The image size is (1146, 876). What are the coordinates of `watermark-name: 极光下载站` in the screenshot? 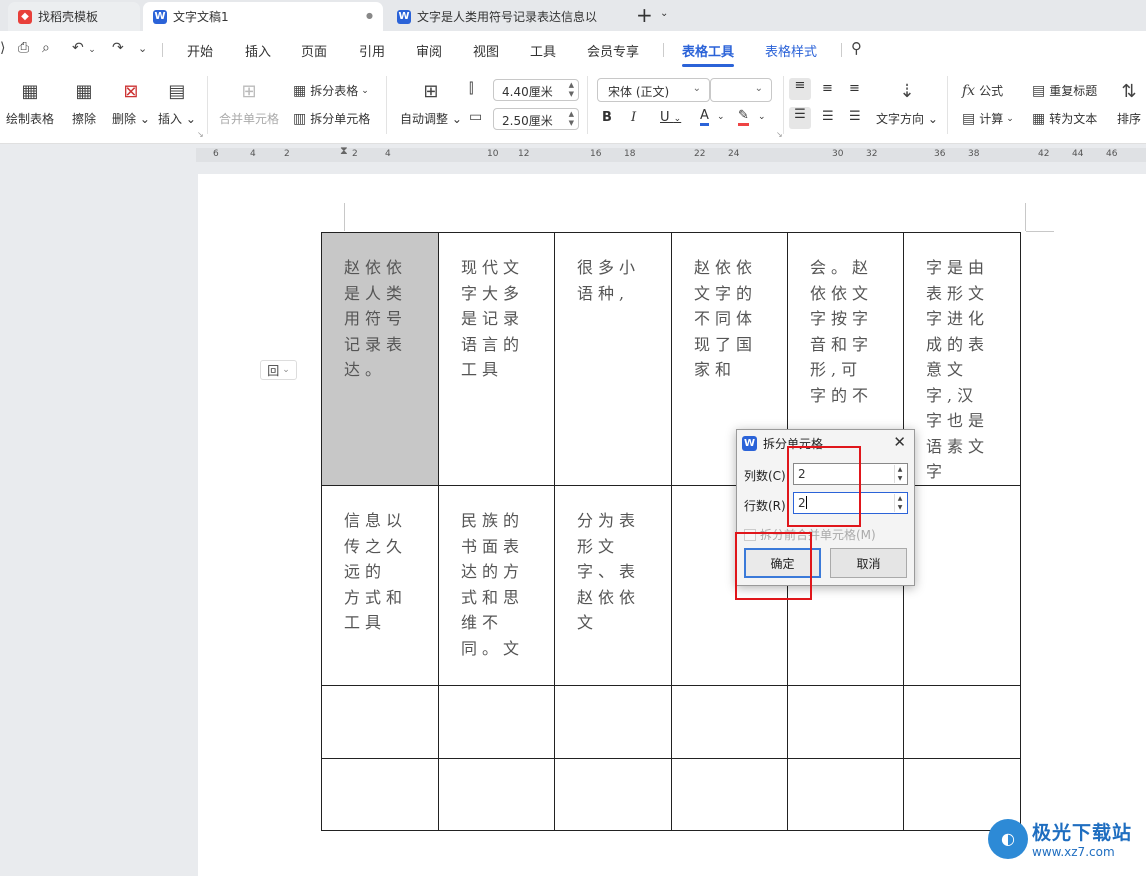 It's located at (1082, 833).